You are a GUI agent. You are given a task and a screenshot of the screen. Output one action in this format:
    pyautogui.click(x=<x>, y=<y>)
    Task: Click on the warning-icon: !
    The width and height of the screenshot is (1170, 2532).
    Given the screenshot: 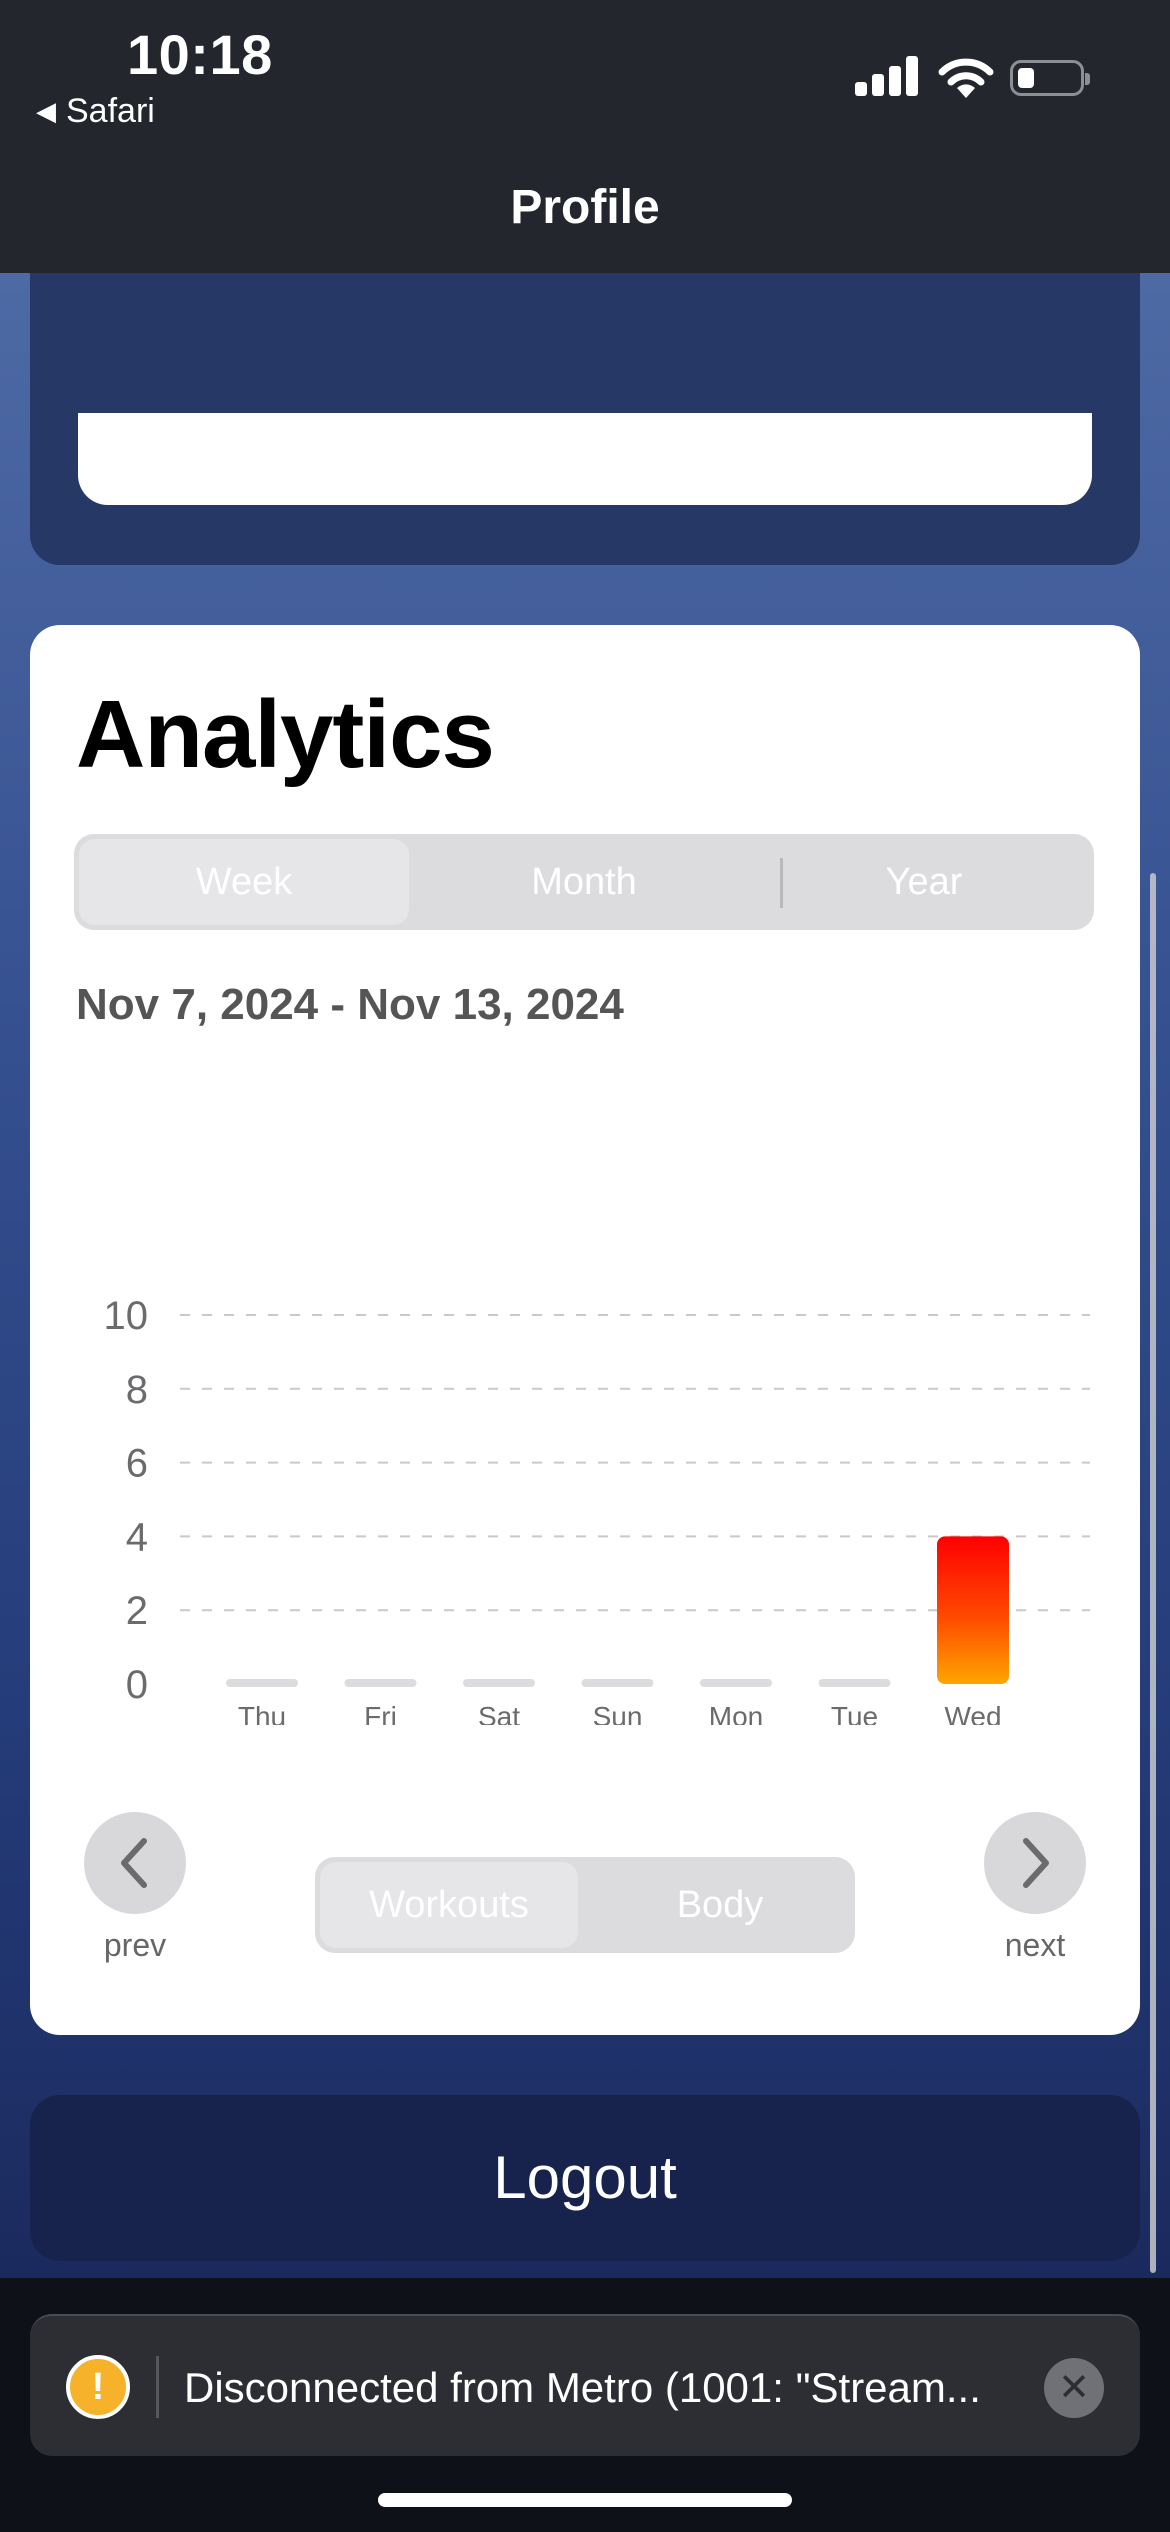 What is the action you would take?
    pyautogui.click(x=98, y=2387)
    